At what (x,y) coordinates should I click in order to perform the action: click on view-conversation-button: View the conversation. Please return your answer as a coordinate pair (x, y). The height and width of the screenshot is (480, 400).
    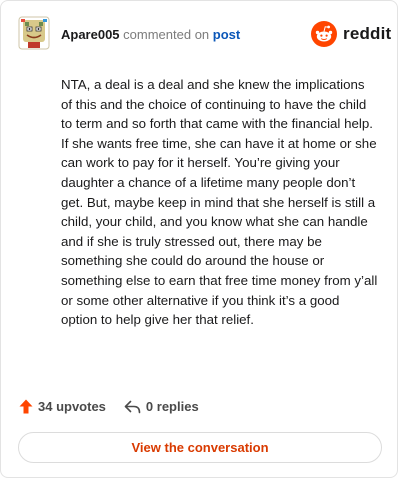
    Looking at the image, I should click on (200, 447).